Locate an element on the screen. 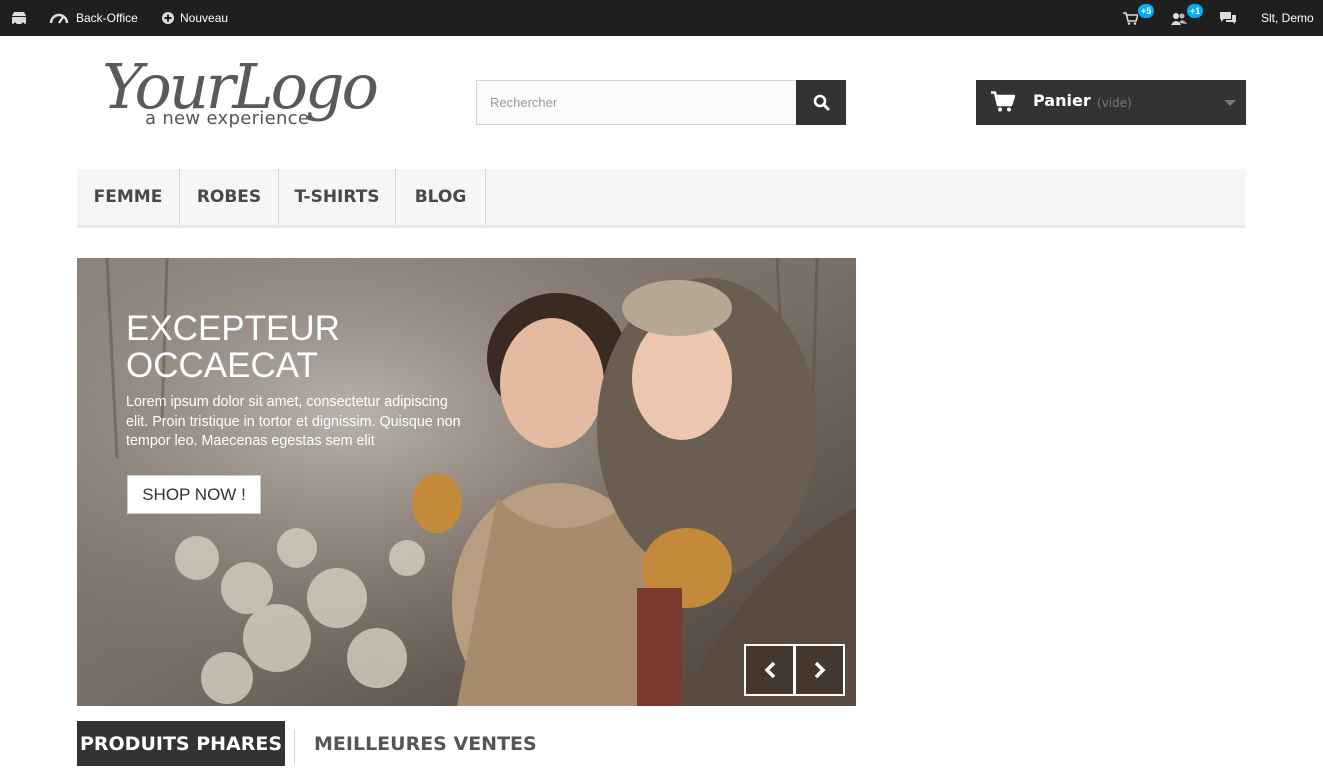 The height and width of the screenshot is (783, 1323). menu-item-blog: BLOG is located at coordinates (441, 197).